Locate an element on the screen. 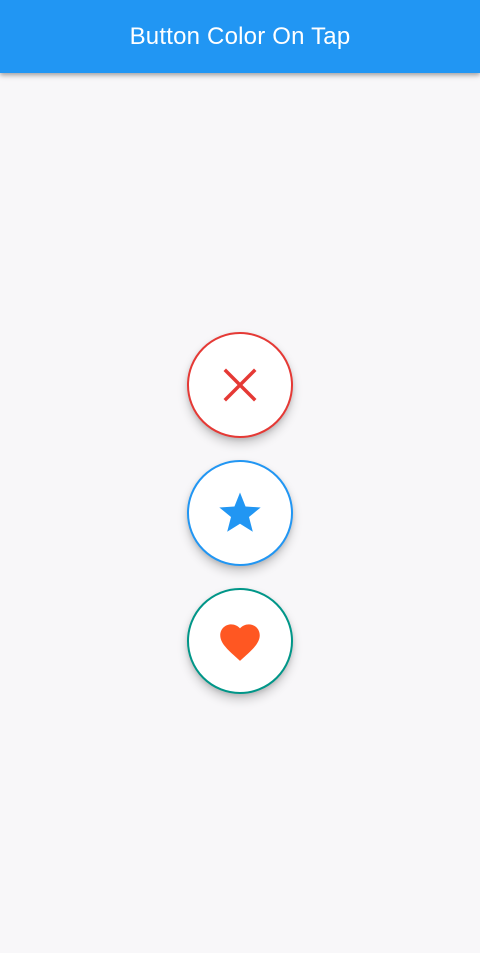 The image size is (480, 953). app-bar: Button Color On Tap is located at coordinates (240, 36).